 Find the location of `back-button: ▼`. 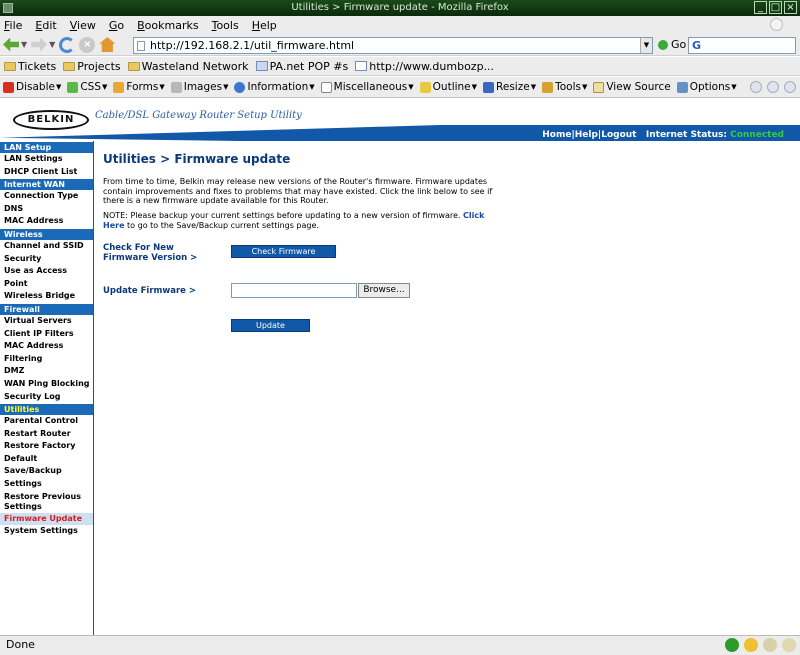

back-button: ▼ is located at coordinates (15, 44).